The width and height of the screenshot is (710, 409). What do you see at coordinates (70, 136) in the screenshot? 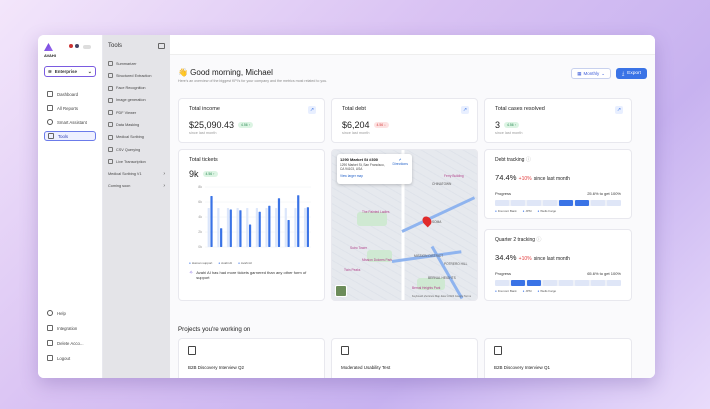
I see `nav-item-tools: Tools` at bounding box center [70, 136].